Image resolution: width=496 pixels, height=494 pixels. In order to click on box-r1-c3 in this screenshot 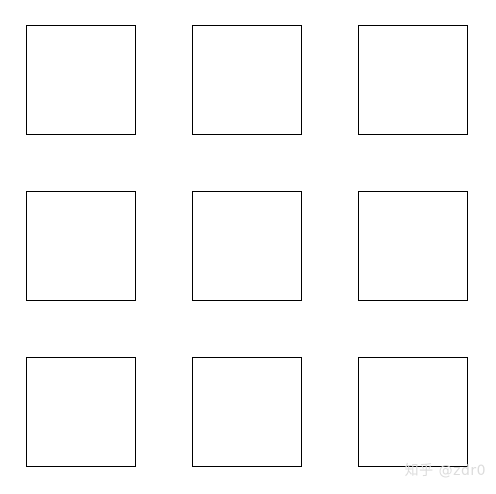, I will do `click(413, 80)`.